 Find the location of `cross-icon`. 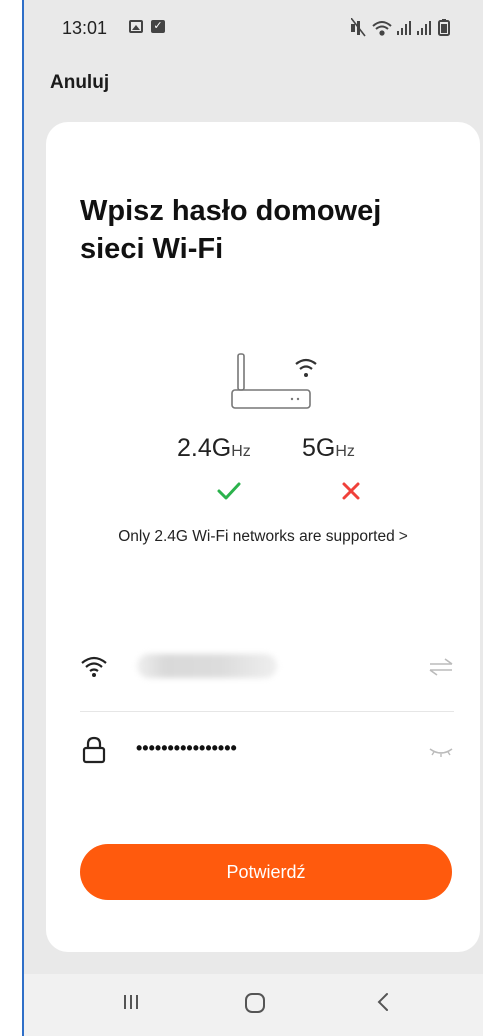

cross-icon is located at coordinates (351, 491).